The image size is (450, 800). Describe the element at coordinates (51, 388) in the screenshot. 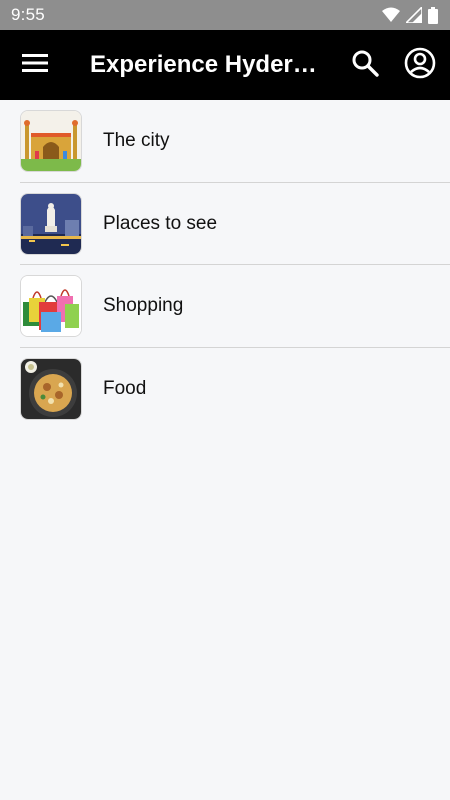

I see `biryani-thumbnail` at that location.